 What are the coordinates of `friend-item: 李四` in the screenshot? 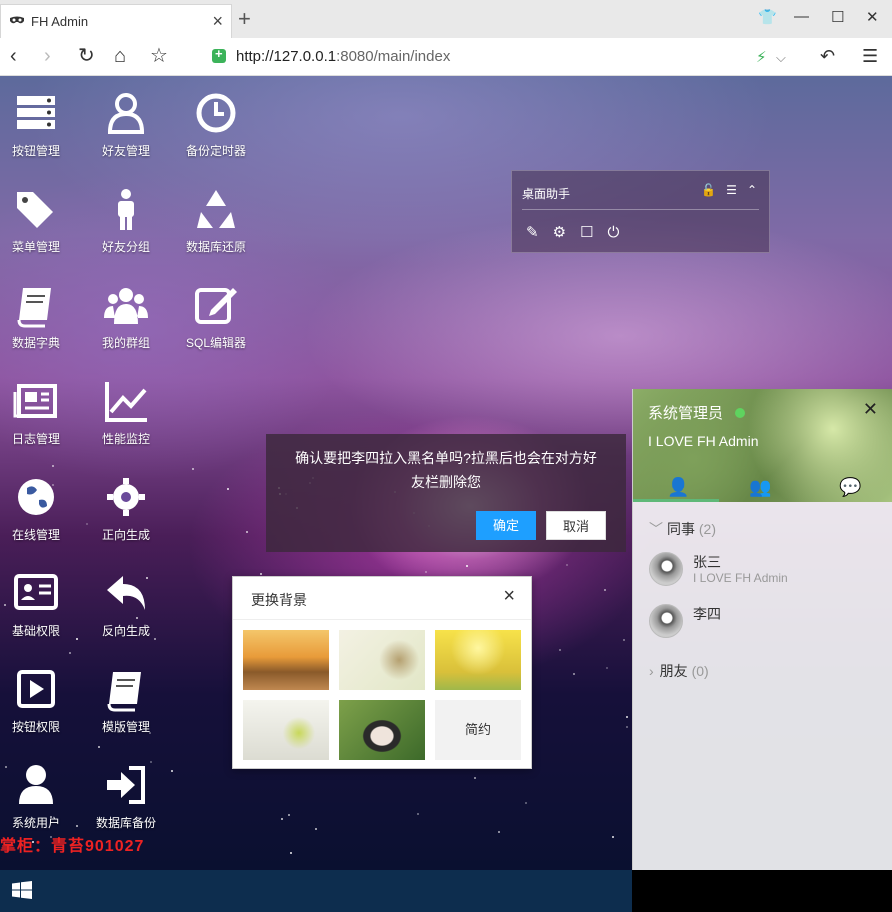 It's located at (764, 626).